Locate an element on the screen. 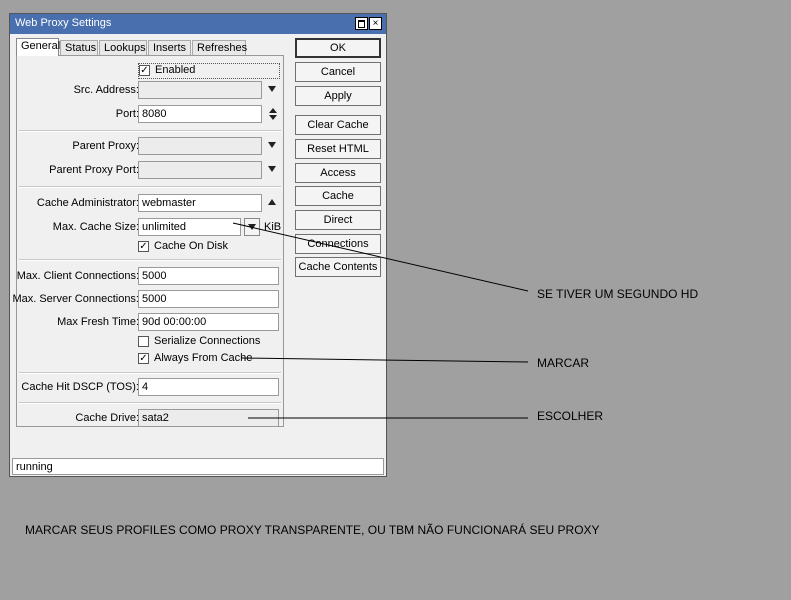  serialize-conn-checkbox is located at coordinates (143, 341).